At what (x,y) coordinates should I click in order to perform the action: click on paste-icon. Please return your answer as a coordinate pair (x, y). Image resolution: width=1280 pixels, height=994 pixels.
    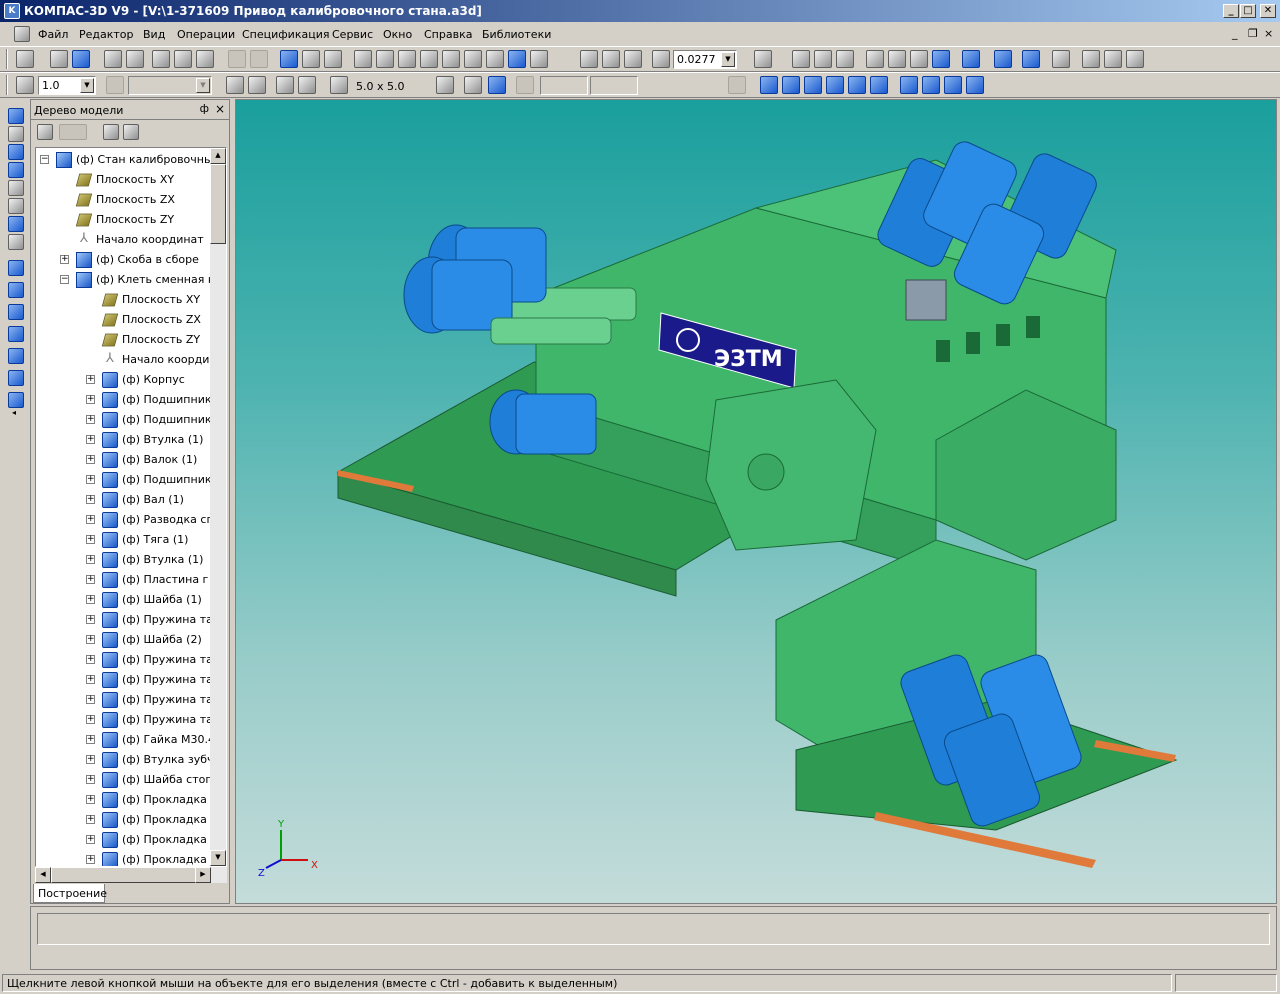
    Looking at the image, I should click on (205, 59).